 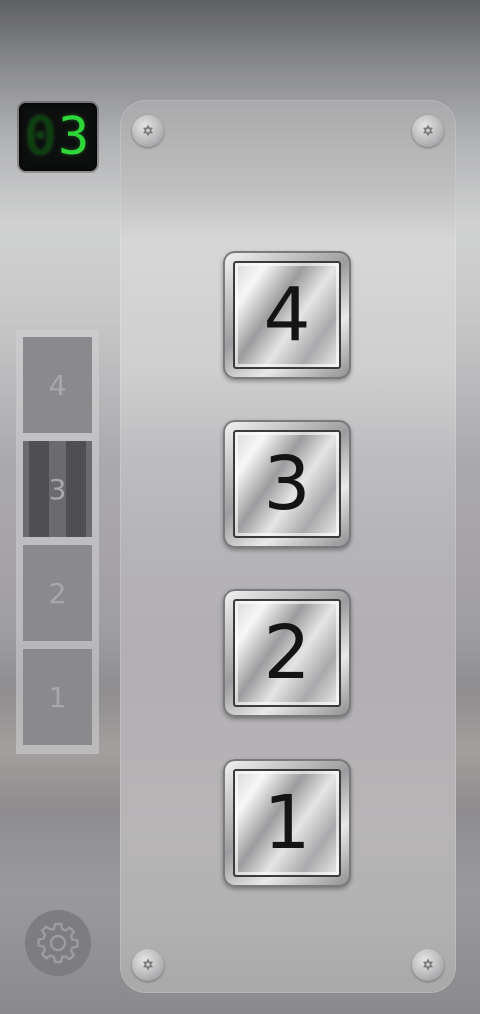 I want to click on shaft-floor-label: 2, so click(x=57, y=593).